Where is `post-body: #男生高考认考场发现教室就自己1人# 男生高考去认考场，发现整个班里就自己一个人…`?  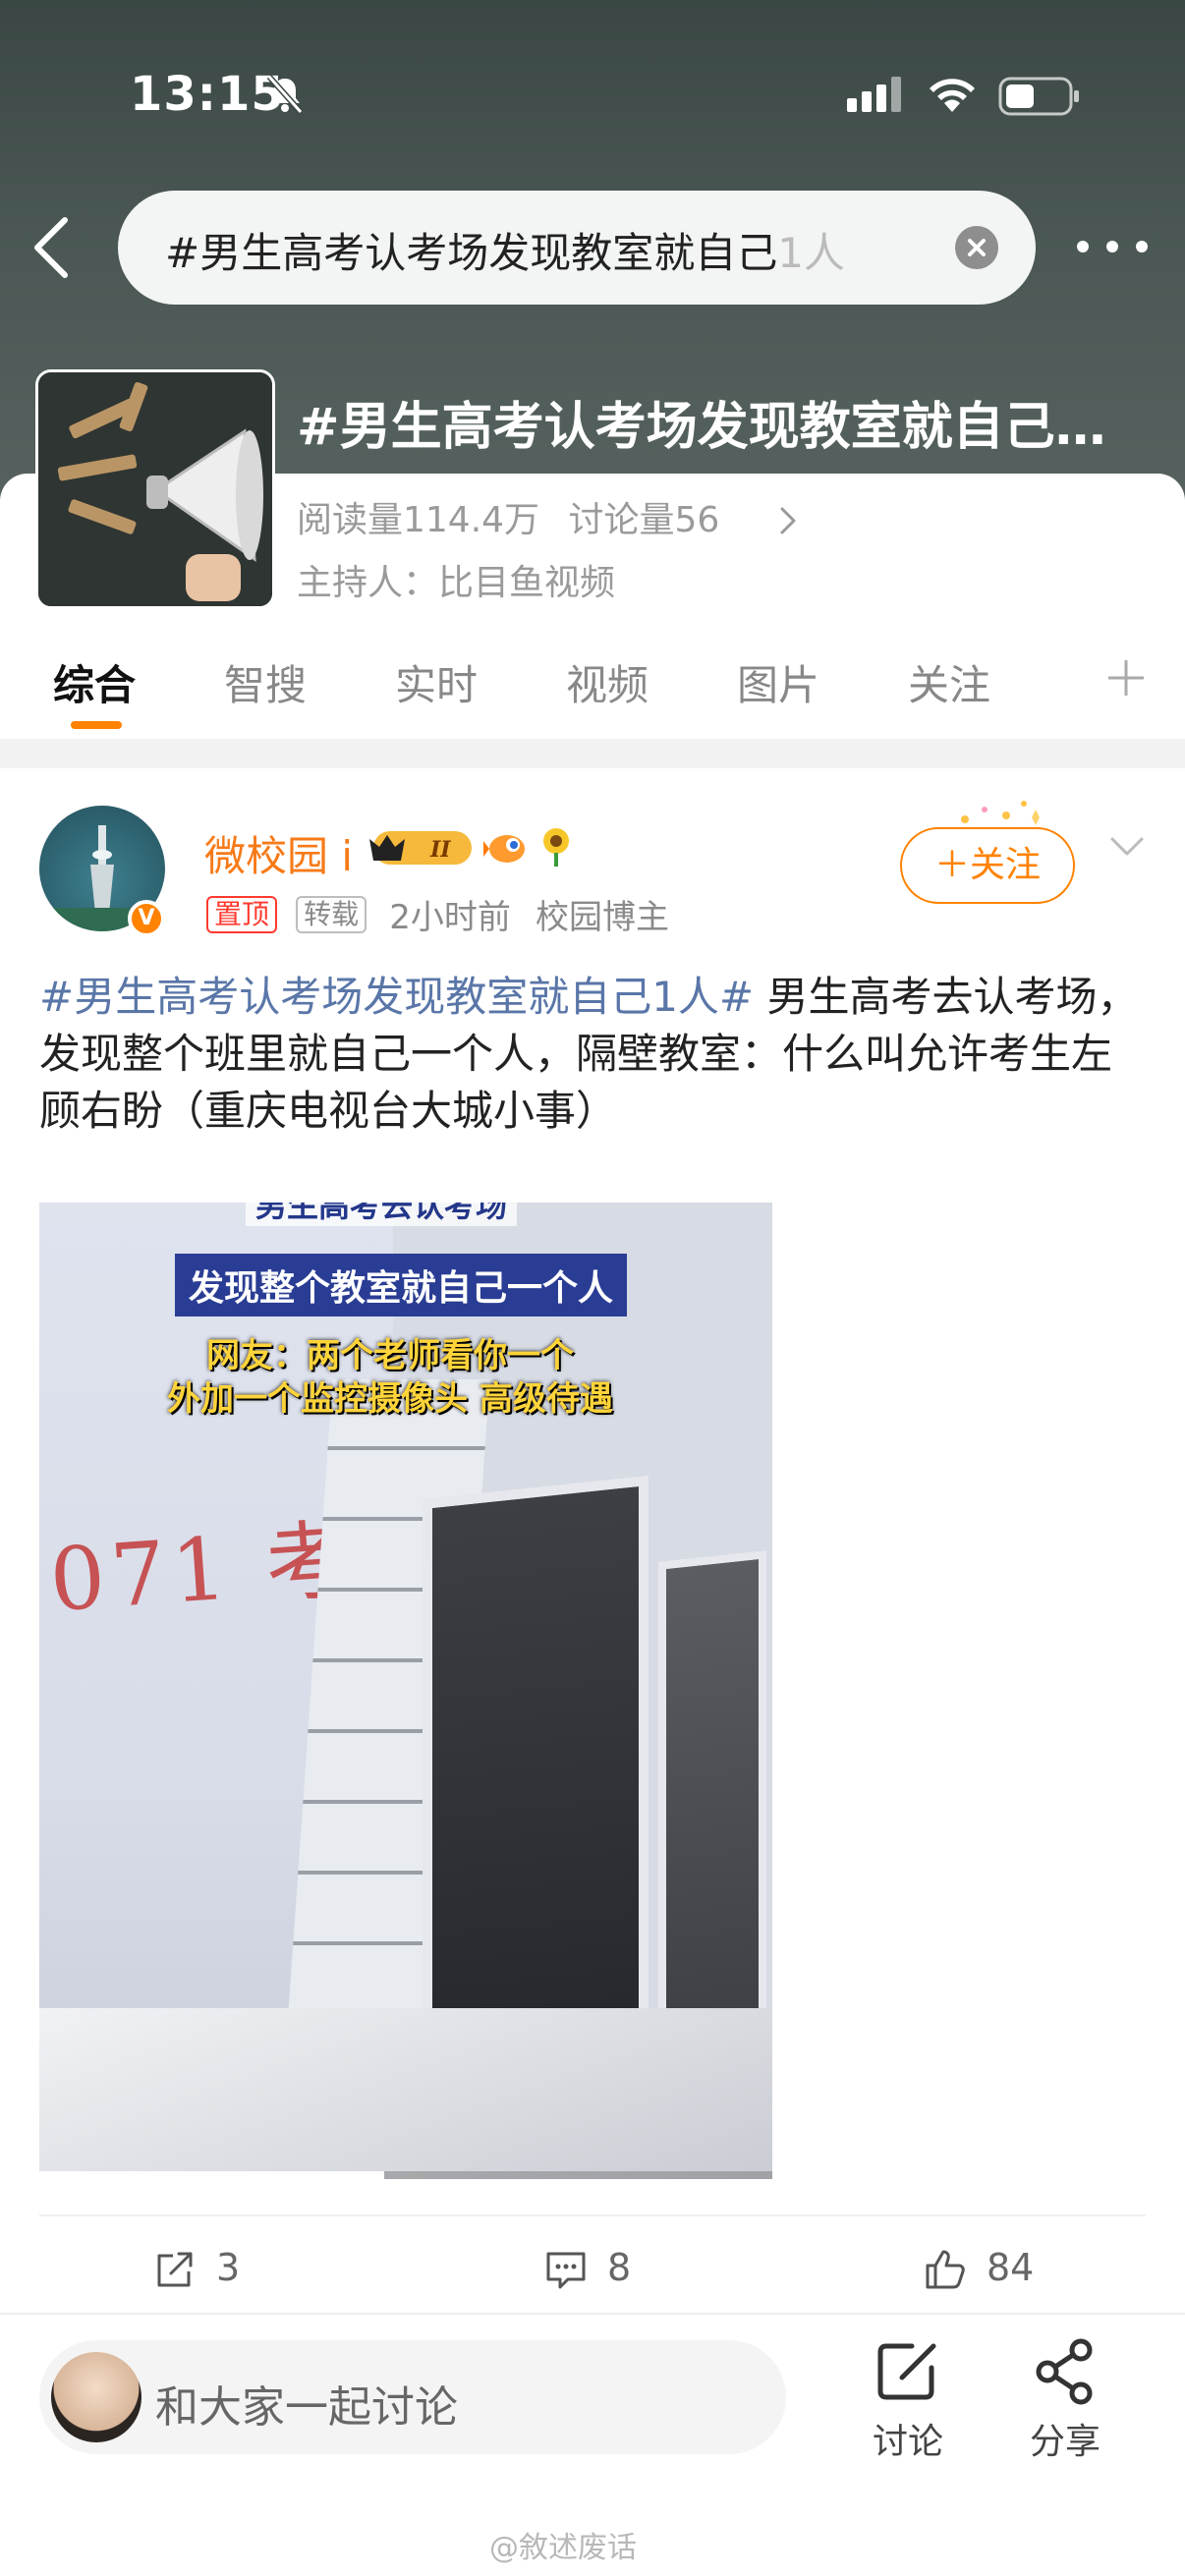 post-body: #男生高考认考场发现教室就自己1人# 男生高考去认考场，发现整个班里就自己一个人… is located at coordinates (594, 1054).